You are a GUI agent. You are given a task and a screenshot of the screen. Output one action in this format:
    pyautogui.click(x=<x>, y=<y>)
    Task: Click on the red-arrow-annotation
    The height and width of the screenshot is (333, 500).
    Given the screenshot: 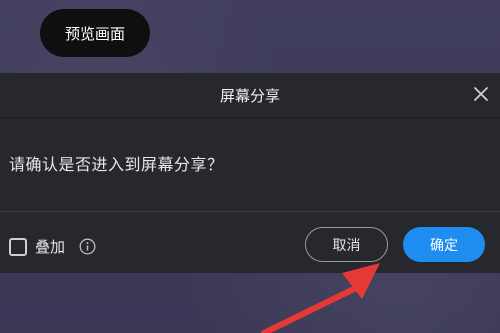 What is the action you would take?
    pyautogui.click(x=320, y=298)
    